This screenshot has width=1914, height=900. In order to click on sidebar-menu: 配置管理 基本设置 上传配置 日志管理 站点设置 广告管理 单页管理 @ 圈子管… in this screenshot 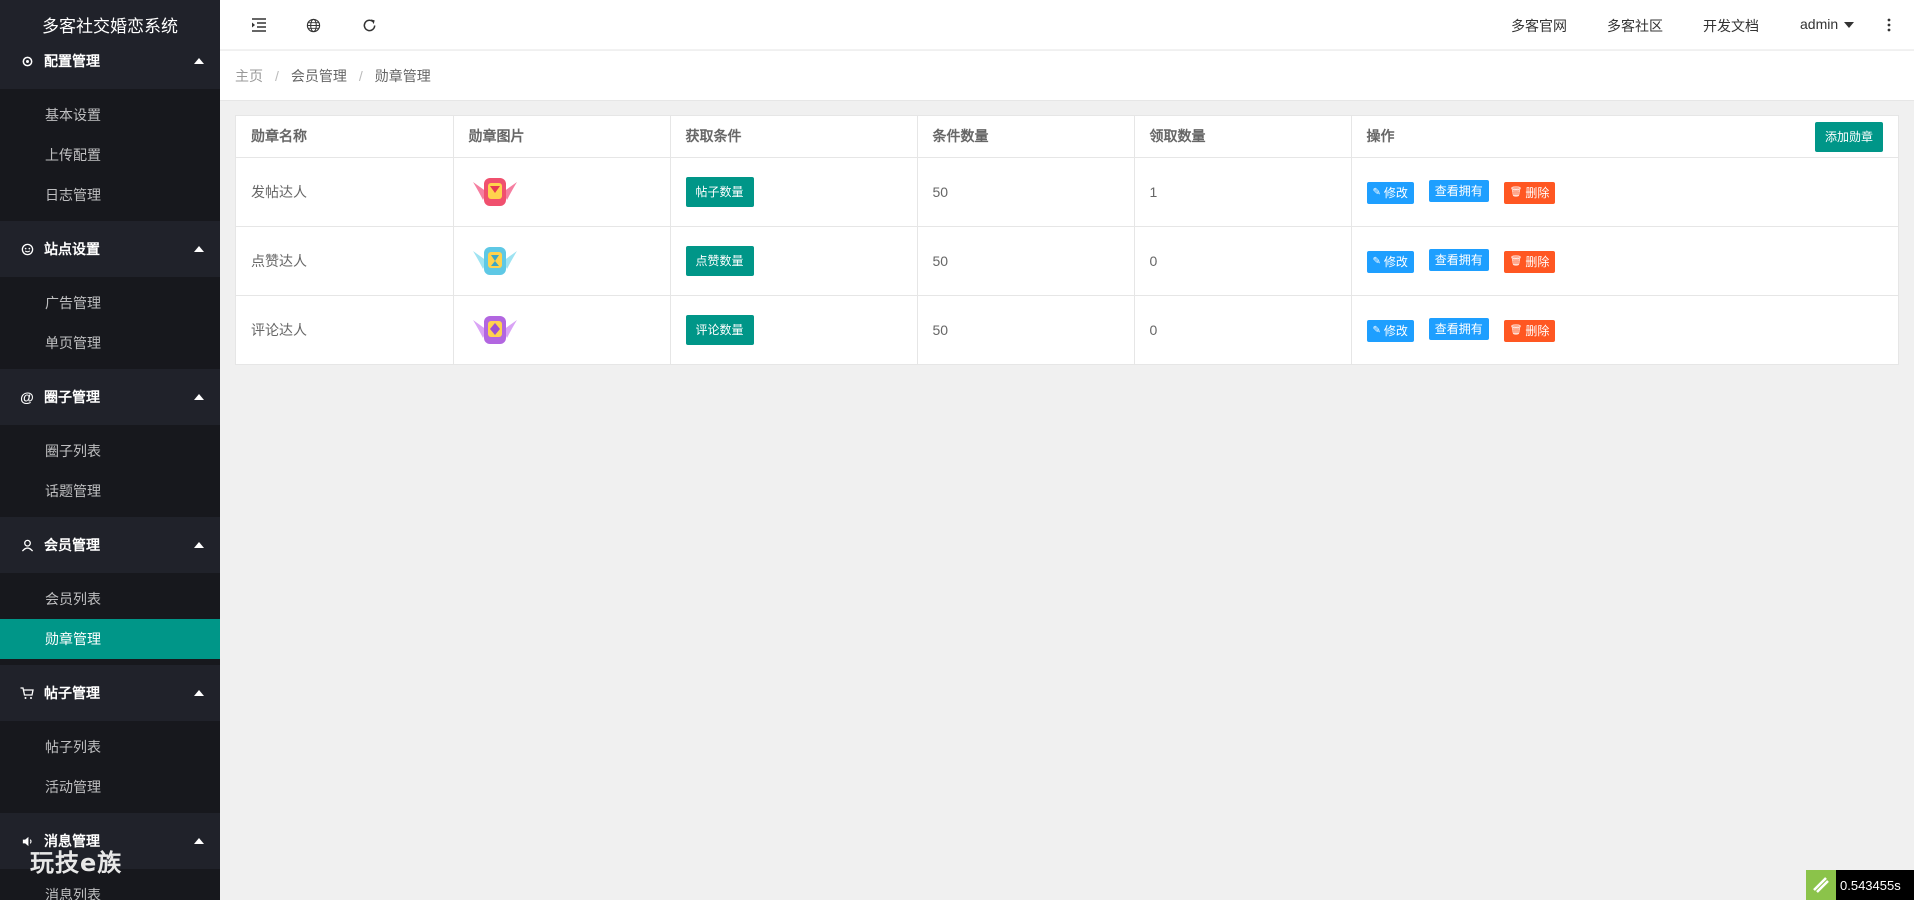, I will do `click(110, 466)`.